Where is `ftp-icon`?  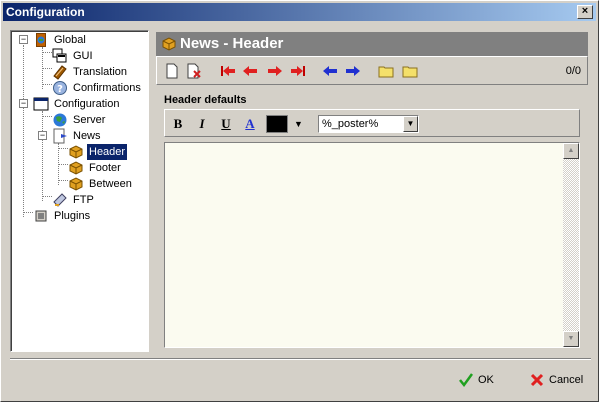
ftp-icon is located at coordinates (60, 200).